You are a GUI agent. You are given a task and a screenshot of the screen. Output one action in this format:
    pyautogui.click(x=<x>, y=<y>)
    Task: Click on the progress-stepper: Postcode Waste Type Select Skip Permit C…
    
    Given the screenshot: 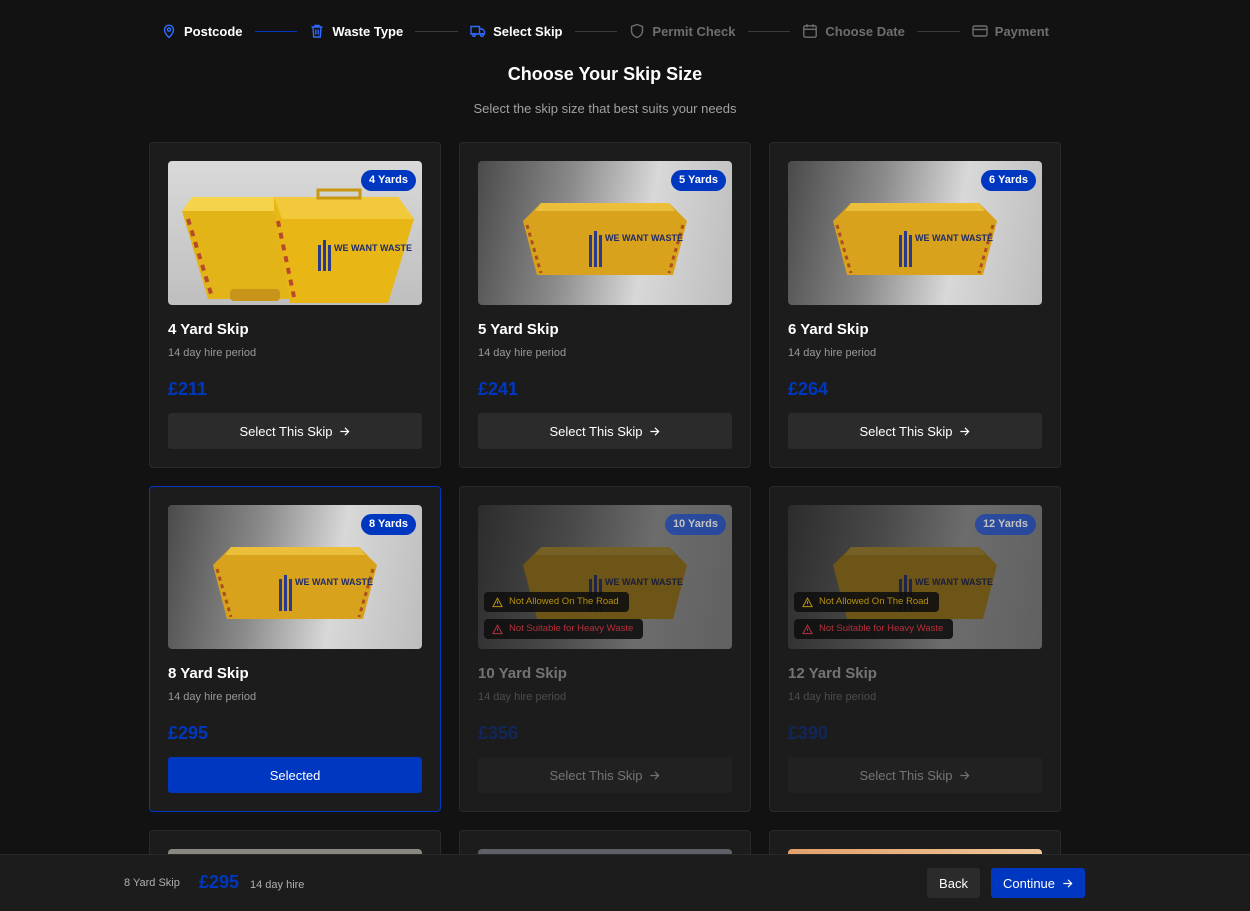 What is the action you would take?
    pyautogui.click(x=605, y=31)
    